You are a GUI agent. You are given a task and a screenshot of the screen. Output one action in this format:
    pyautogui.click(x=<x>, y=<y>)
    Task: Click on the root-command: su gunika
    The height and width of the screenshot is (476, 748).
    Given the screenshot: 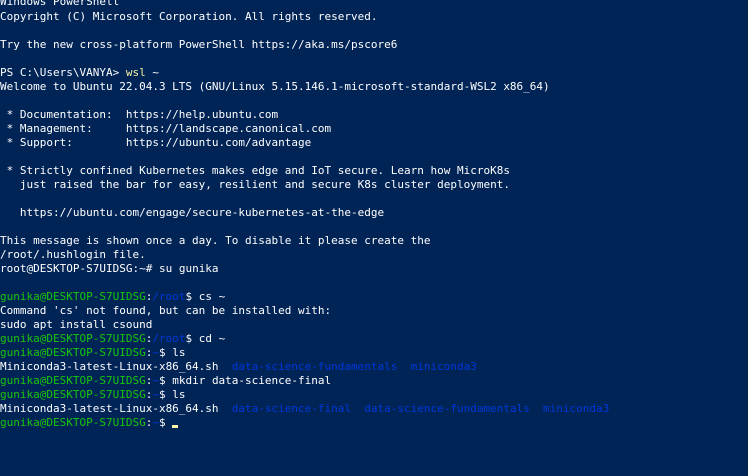 What is the action you would take?
    pyautogui.click(x=188, y=268)
    